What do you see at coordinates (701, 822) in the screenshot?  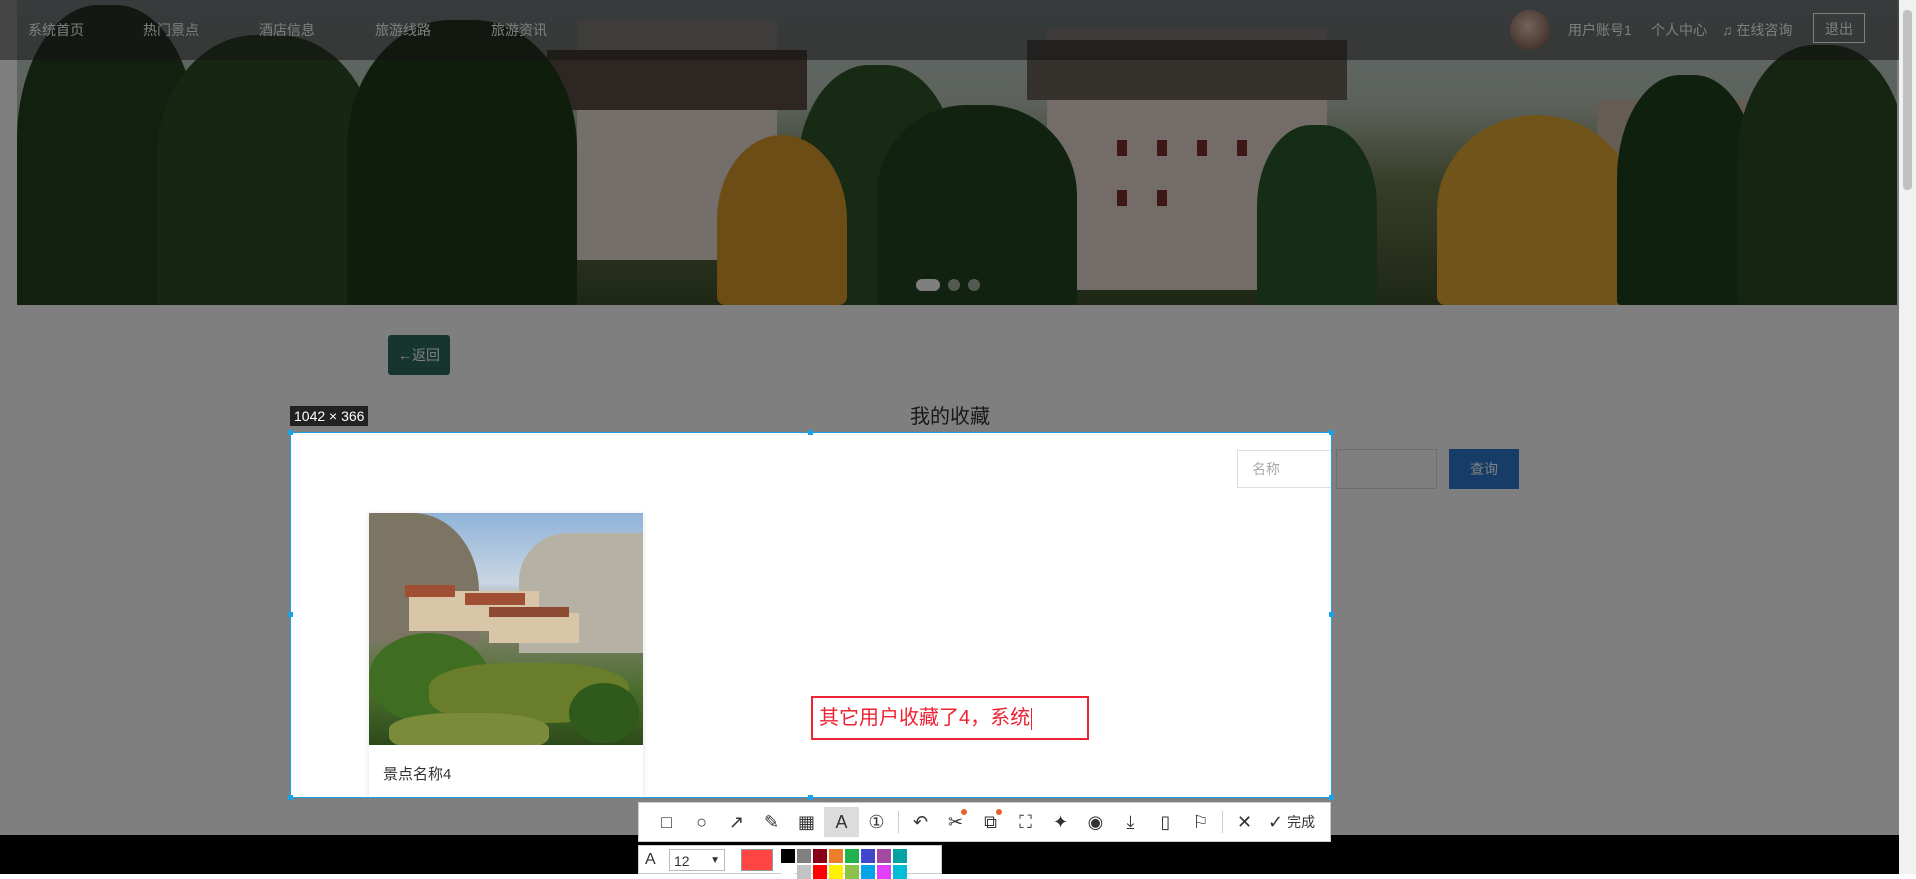 I see `ellipse-icon: ○` at bounding box center [701, 822].